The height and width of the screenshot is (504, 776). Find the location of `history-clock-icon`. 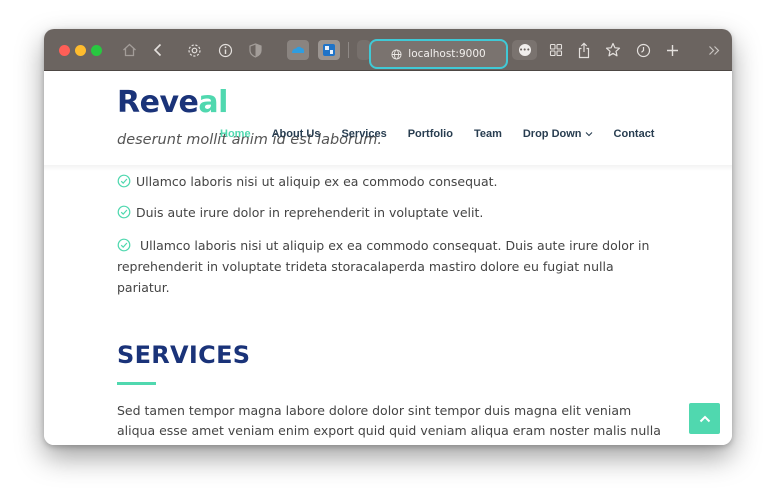

history-clock-icon is located at coordinates (643, 50).